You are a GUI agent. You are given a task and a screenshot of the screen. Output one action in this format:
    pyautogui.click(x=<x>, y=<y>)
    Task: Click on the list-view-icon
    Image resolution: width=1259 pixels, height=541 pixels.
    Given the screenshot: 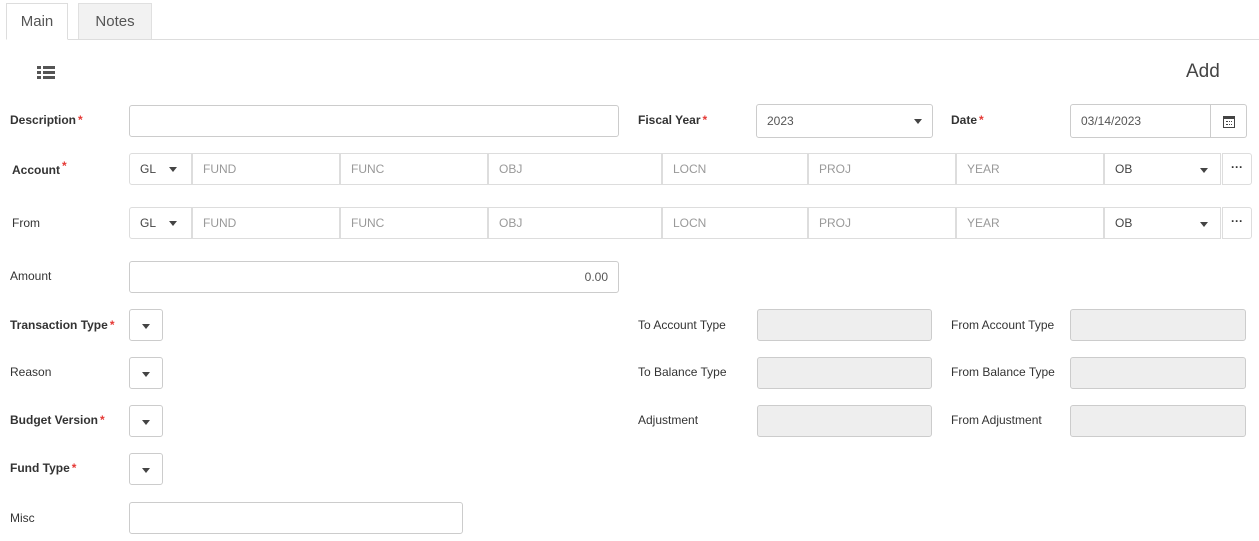 What is the action you would take?
    pyautogui.click(x=46, y=73)
    